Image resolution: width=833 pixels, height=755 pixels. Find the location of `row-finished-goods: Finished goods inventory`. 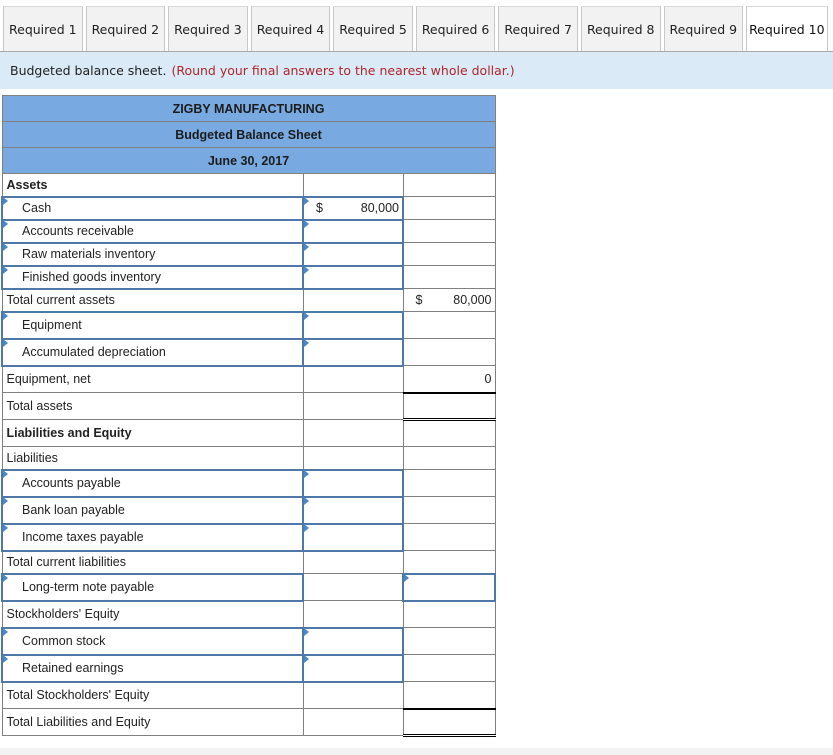

row-finished-goods: Finished goods inventory is located at coordinates (248, 277).